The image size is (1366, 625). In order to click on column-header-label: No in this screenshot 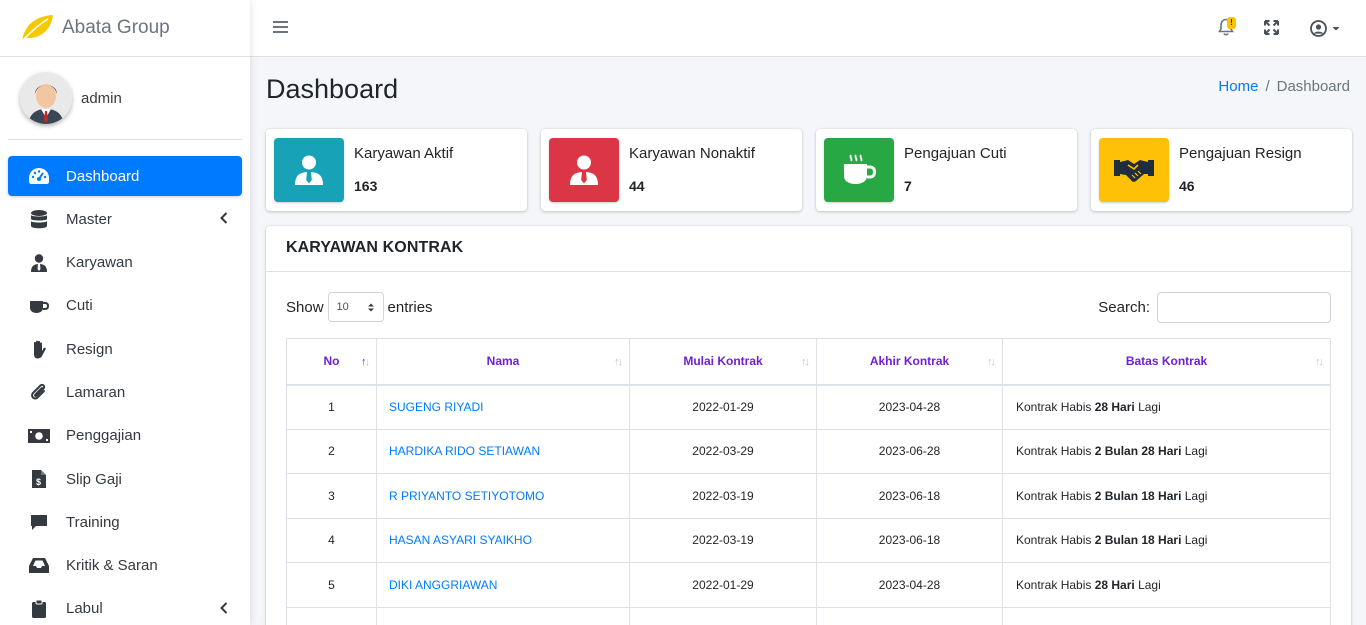, I will do `click(331, 361)`.